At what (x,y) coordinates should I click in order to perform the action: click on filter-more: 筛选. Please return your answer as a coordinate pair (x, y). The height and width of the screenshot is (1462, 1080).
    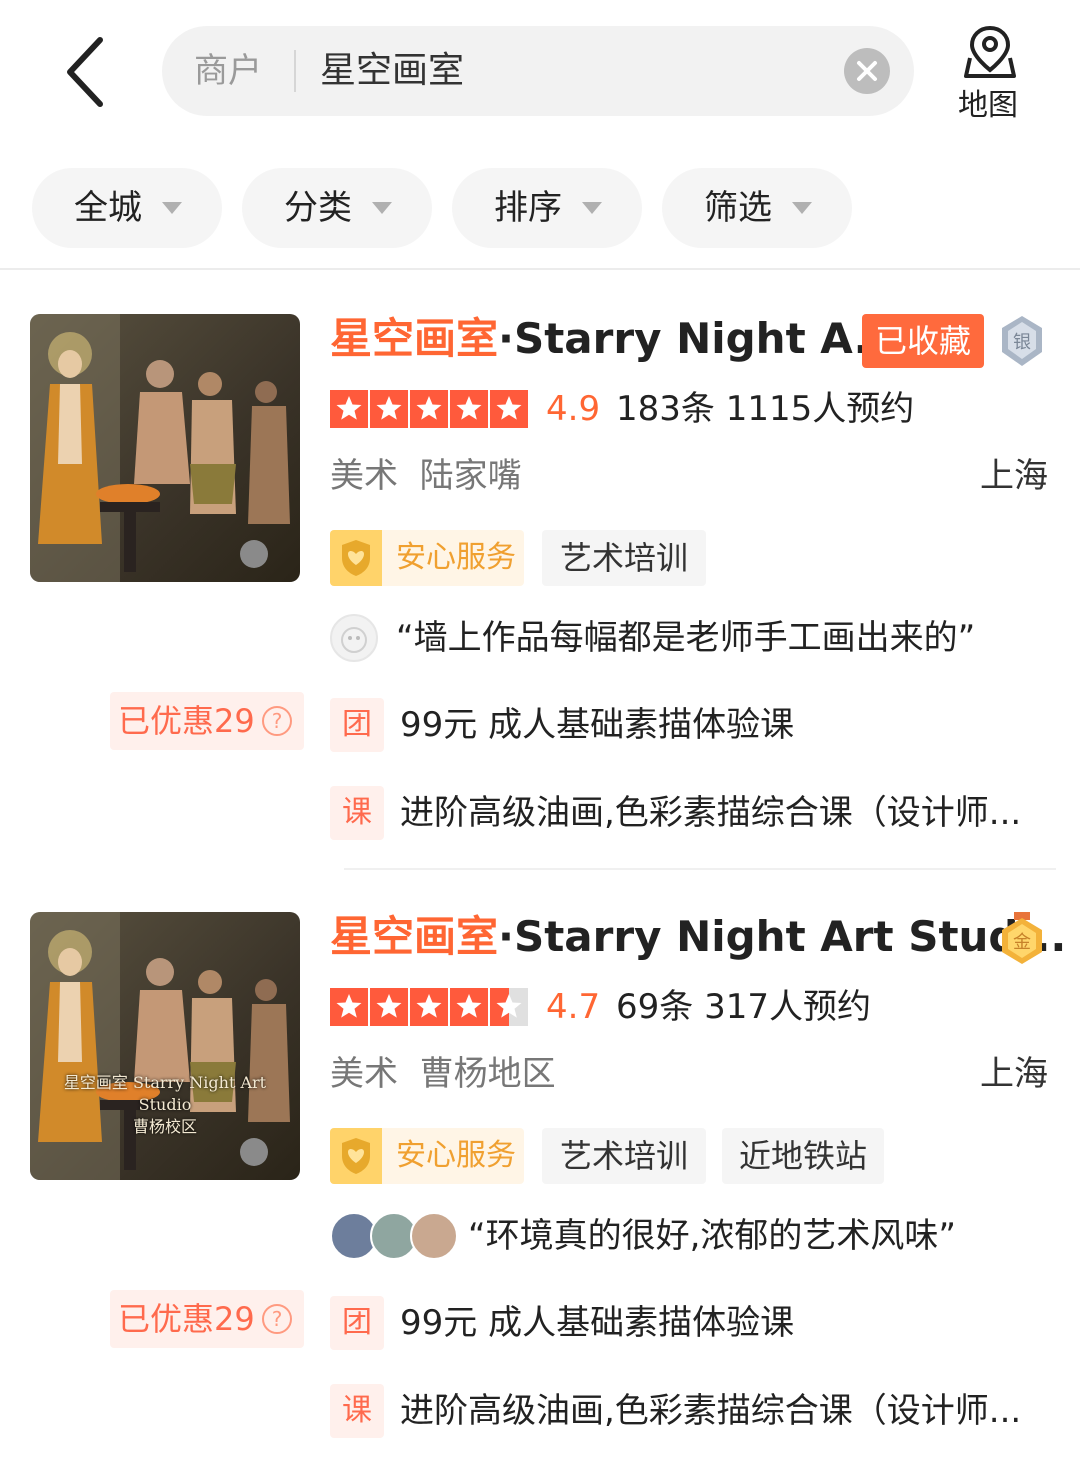
    Looking at the image, I should click on (757, 208).